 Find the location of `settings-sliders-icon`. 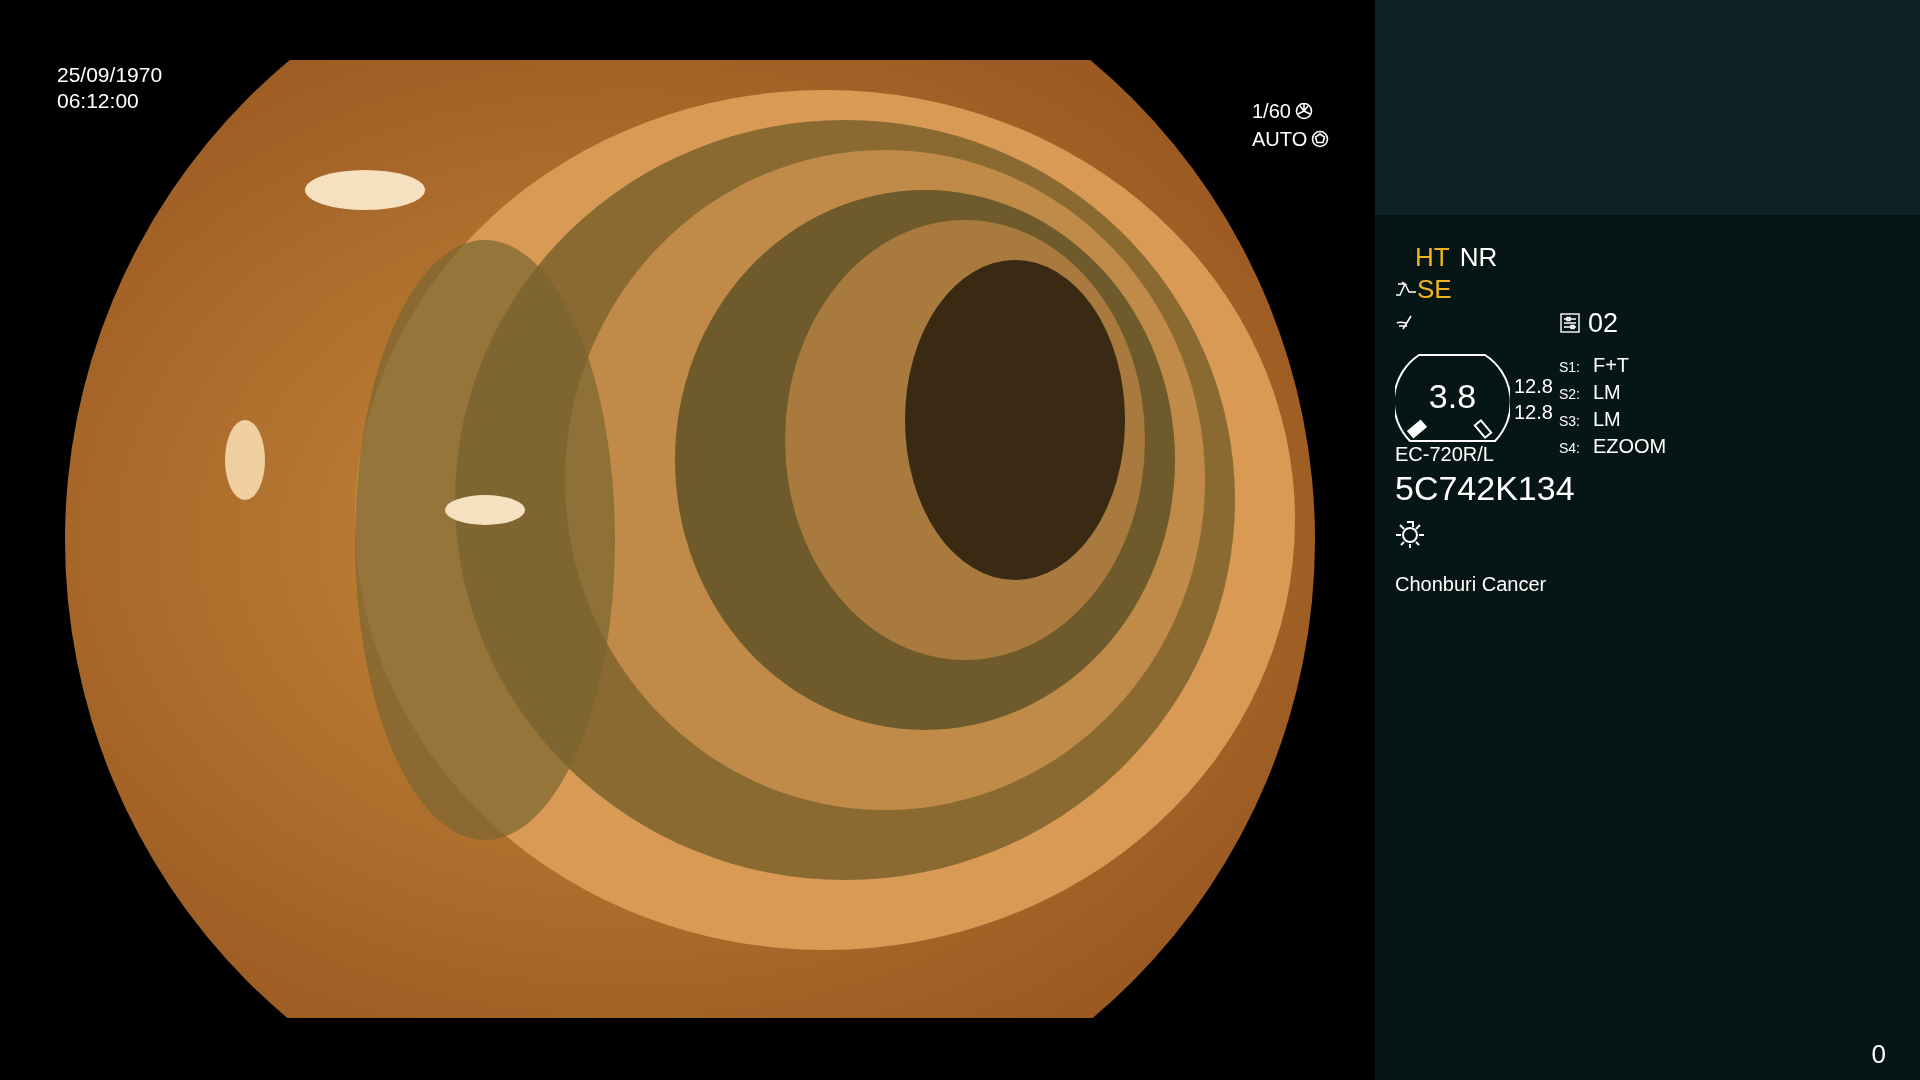

settings-sliders-icon is located at coordinates (1570, 323).